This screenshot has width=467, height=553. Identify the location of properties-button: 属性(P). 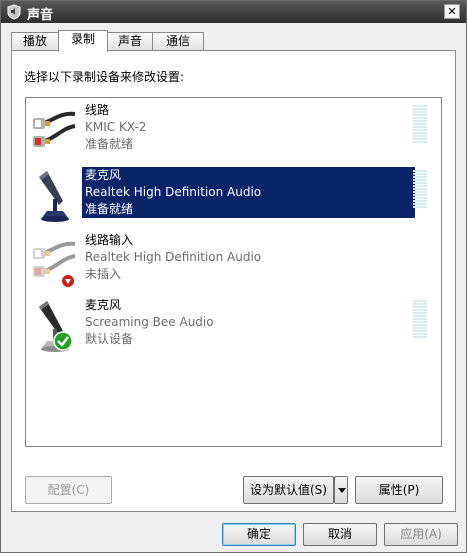
(399, 490).